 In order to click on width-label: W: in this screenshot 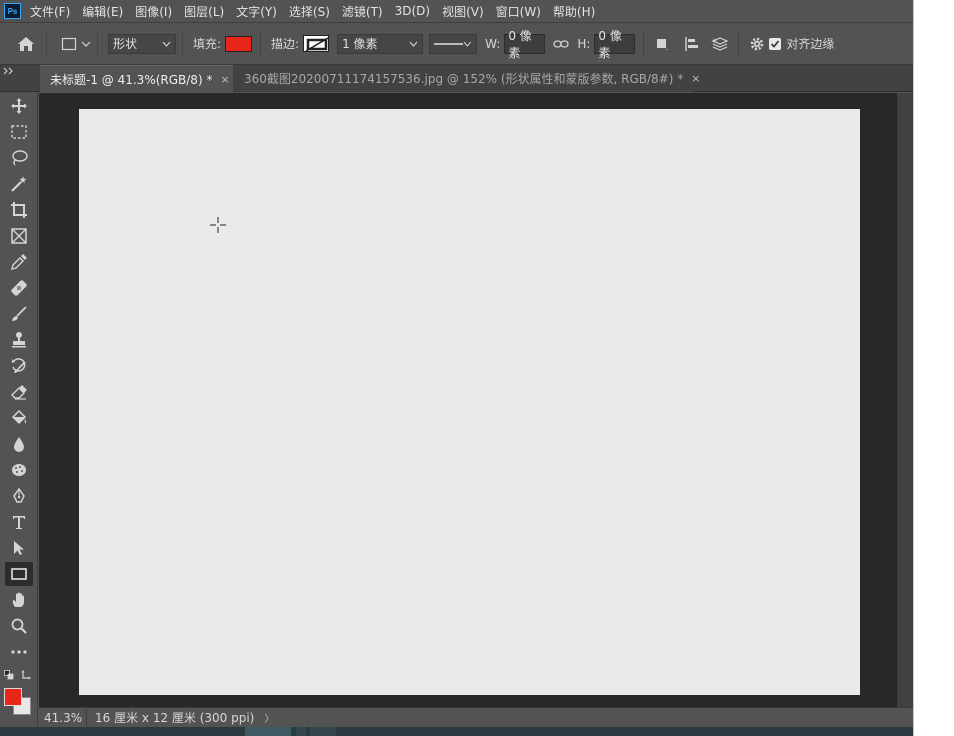, I will do `click(493, 43)`.